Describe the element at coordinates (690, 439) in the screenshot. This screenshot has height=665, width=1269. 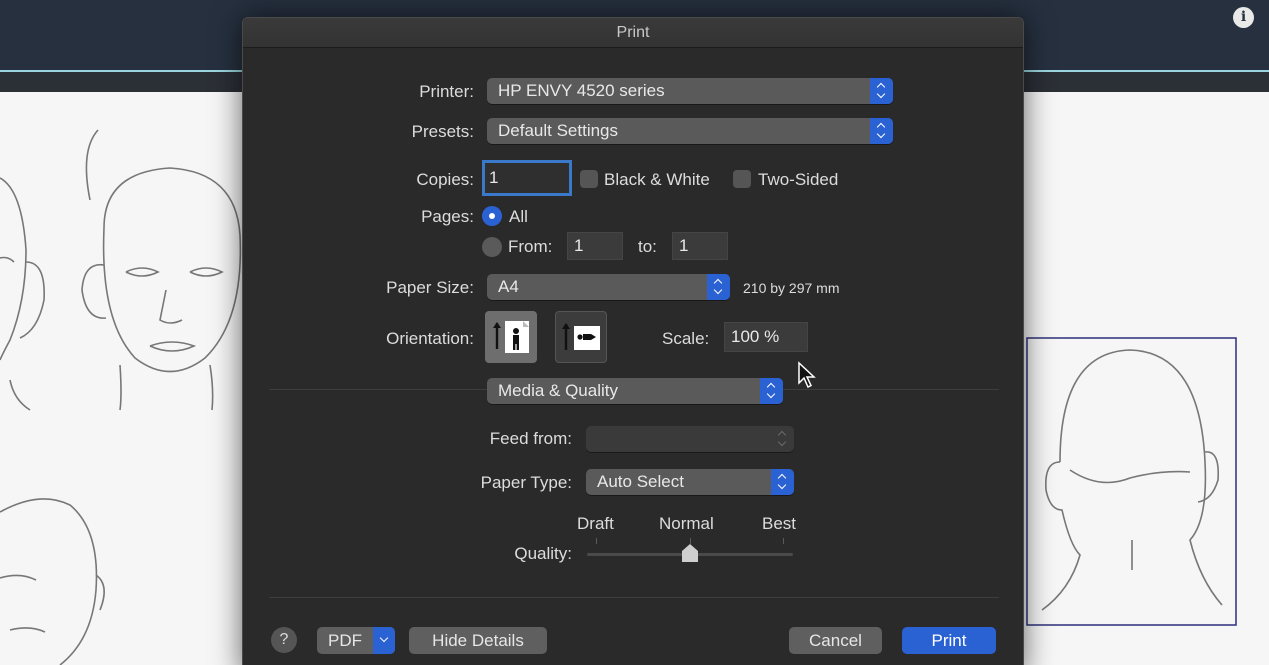
I see `feed-from-select` at that location.